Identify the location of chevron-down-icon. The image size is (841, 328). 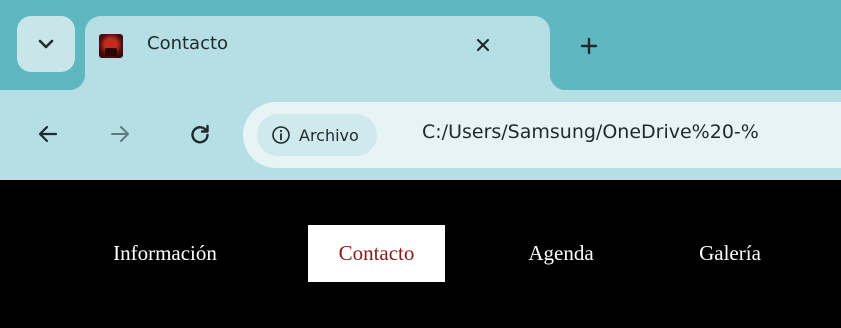
(46, 44).